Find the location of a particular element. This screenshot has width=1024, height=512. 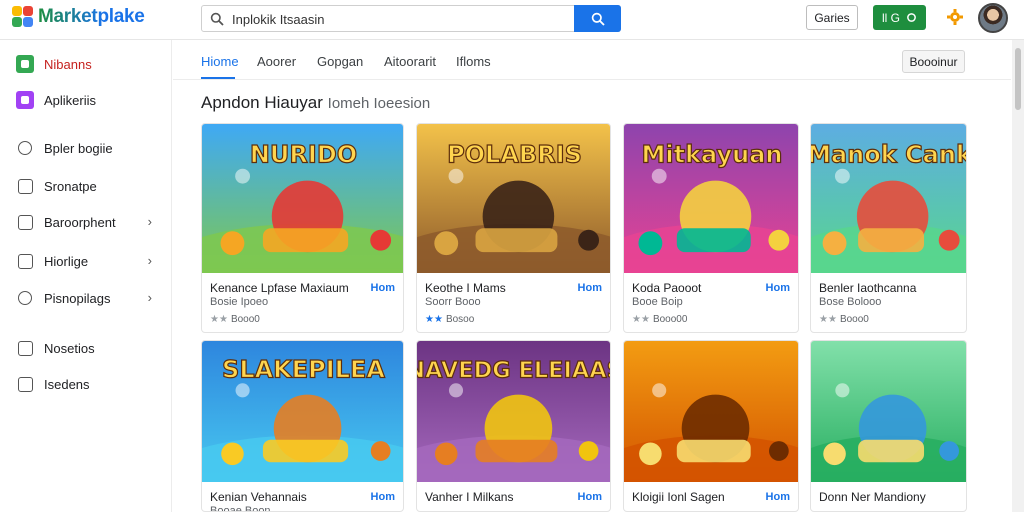

sidebar-item-5: Baroorphent › is located at coordinates (91, 222).